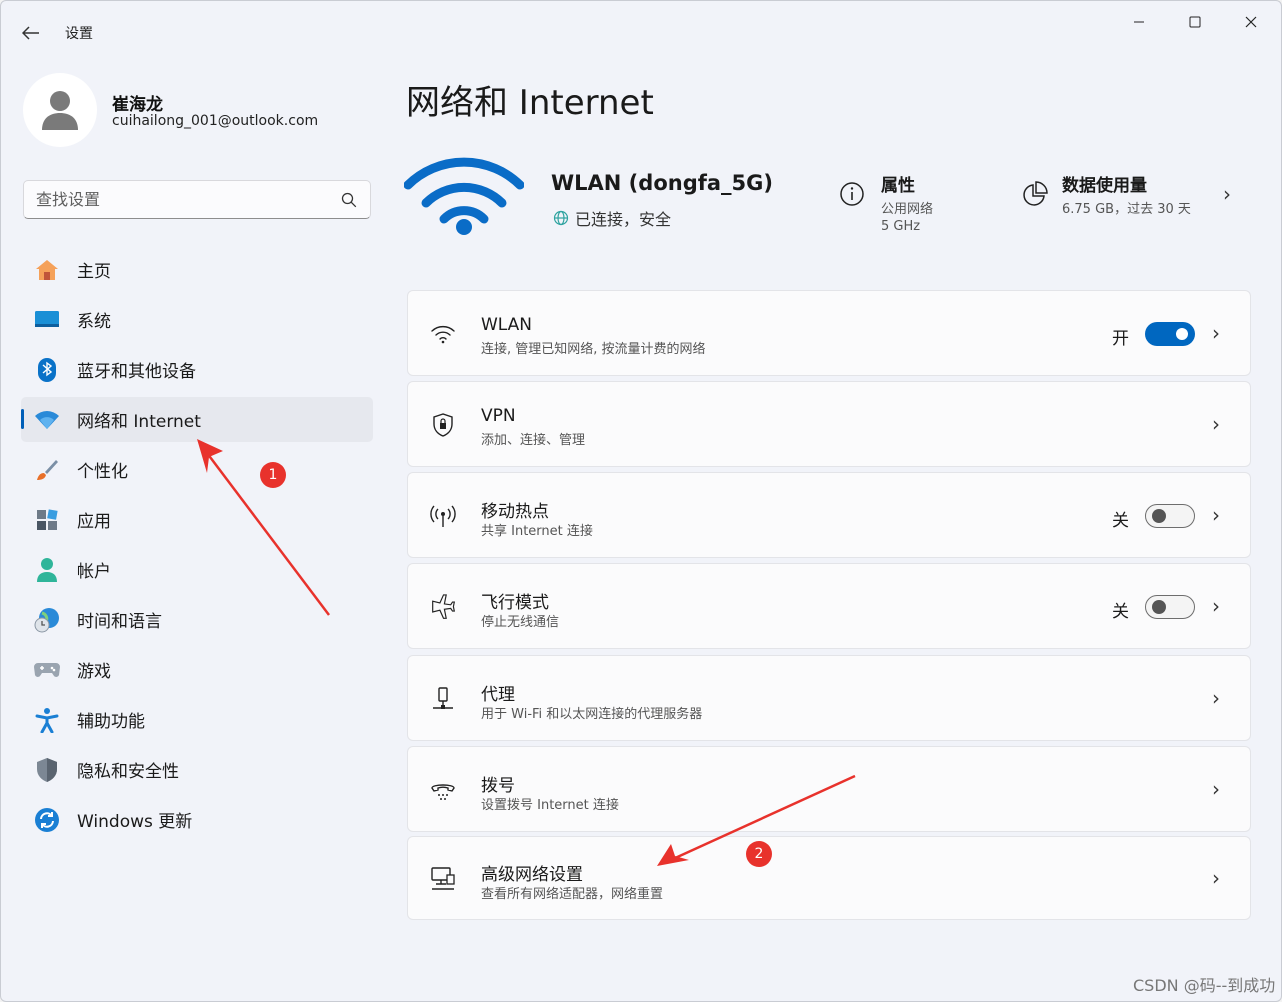 The height and width of the screenshot is (1002, 1282). What do you see at coordinates (829, 606) in the screenshot?
I see `card-airplane-mode: 飞行模式 停止无线通信 关 ›` at bounding box center [829, 606].